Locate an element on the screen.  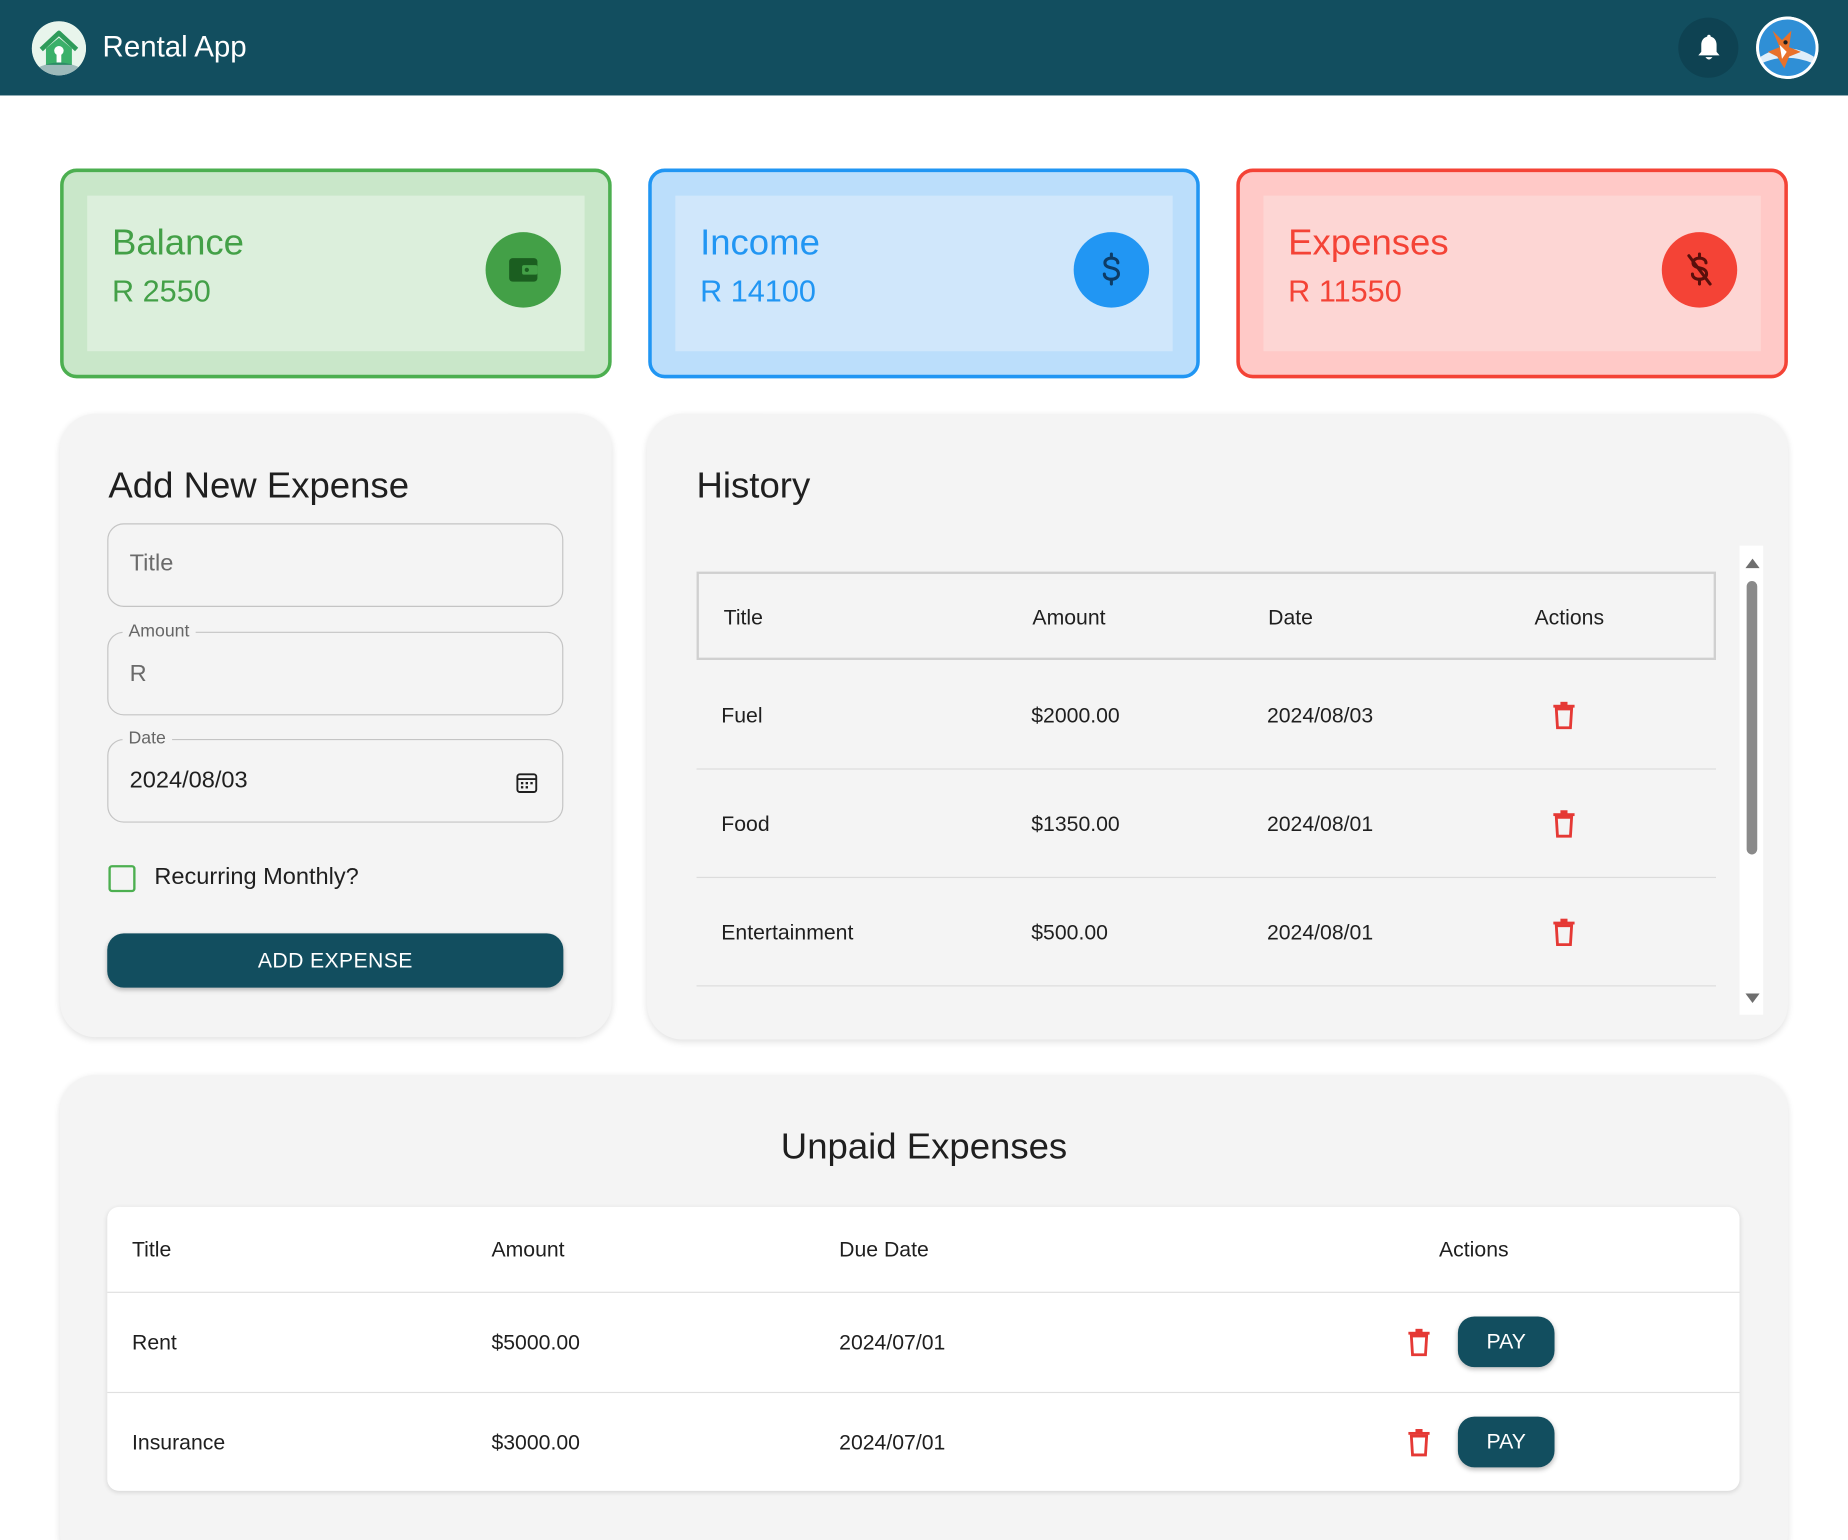
title-field: Title is located at coordinates (335, 565).